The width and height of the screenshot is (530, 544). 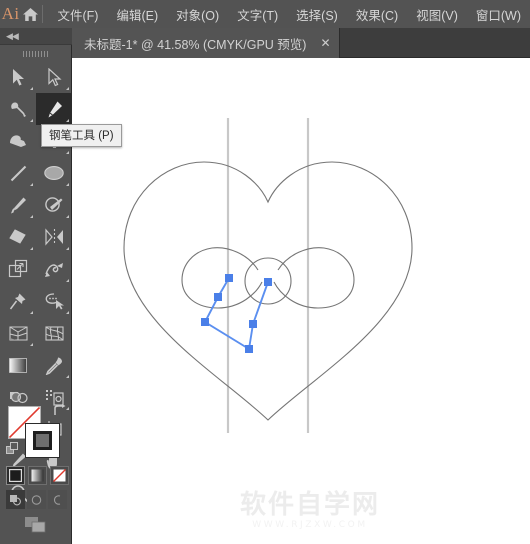 What do you see at coordinates (317, 14) in the screenshot?
I see `menu-select: 选择(S)` at bounding box center [317, 14].